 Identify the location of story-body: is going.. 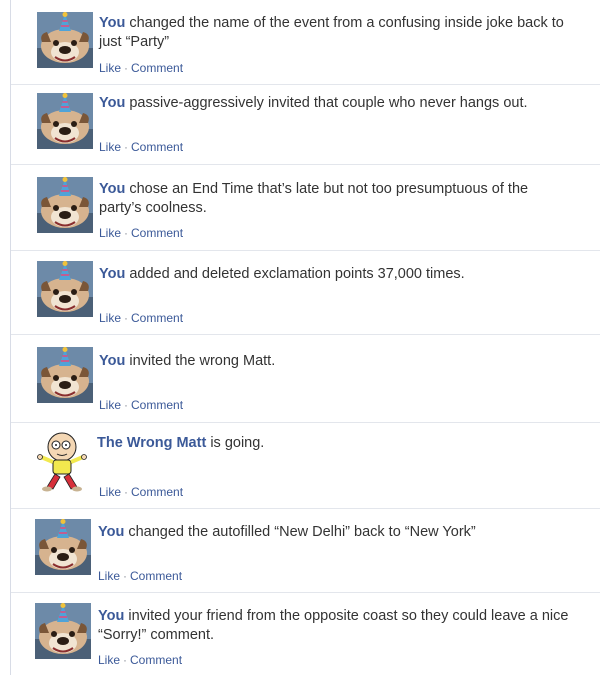
(237, 443).